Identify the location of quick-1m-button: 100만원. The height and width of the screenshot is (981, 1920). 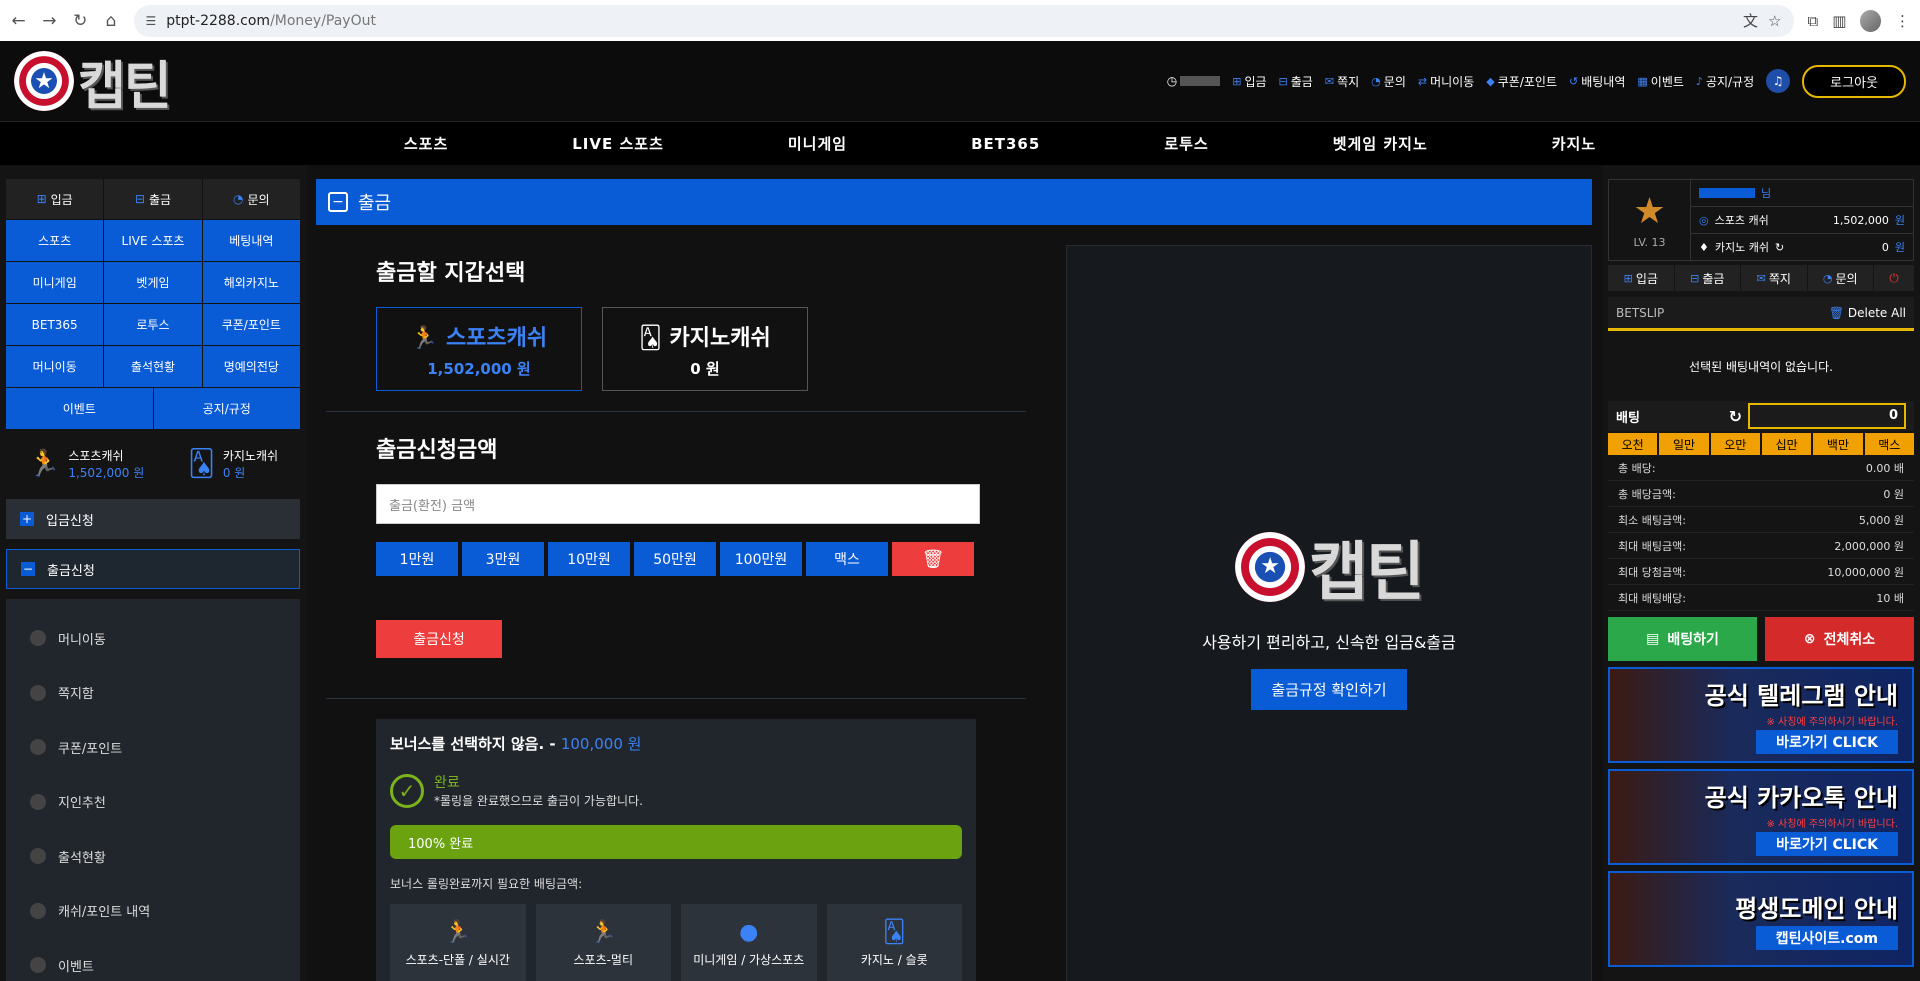
(761, 559).